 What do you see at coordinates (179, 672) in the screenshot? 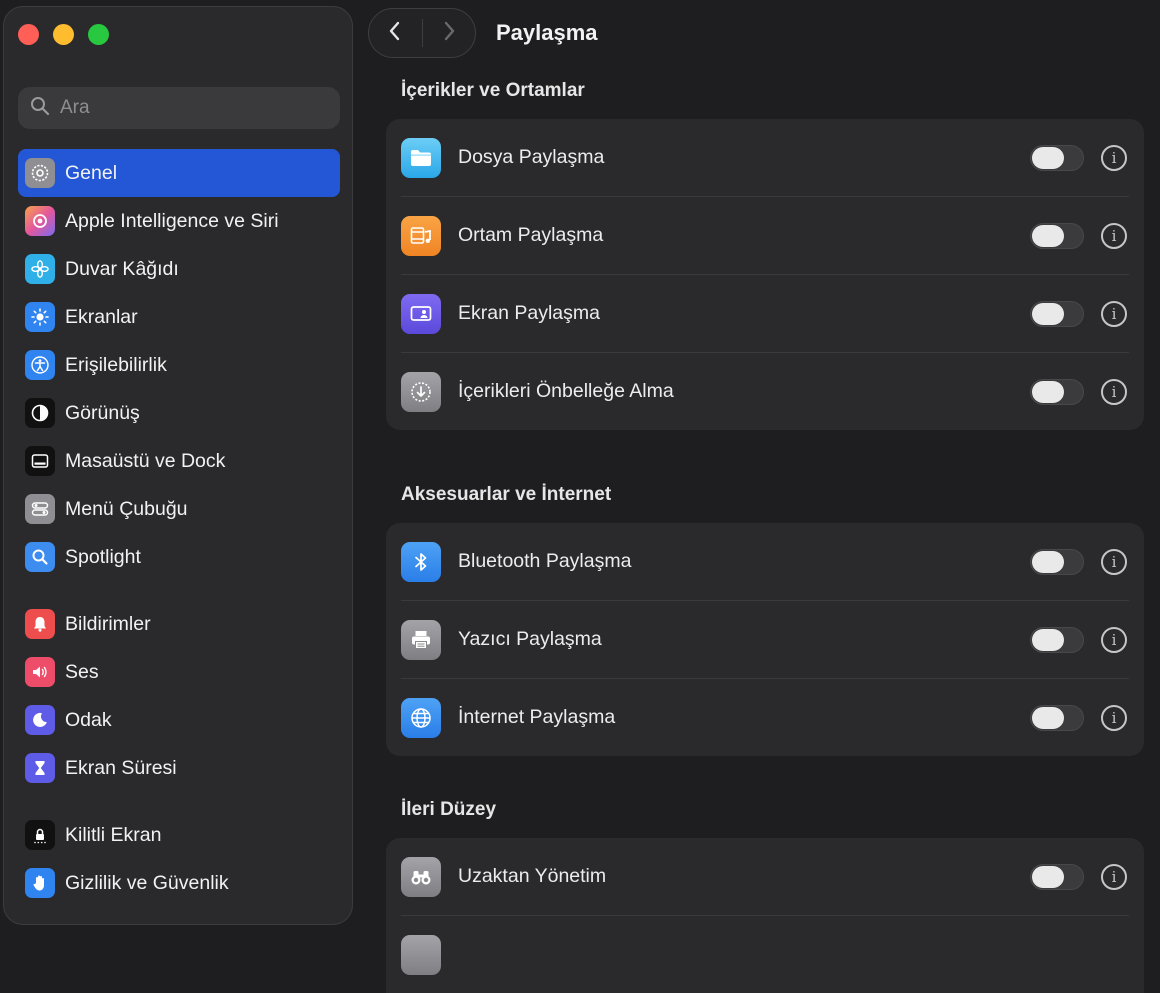
I see `sidebar-item-ses: Ses` at bounding box center [179, 672].